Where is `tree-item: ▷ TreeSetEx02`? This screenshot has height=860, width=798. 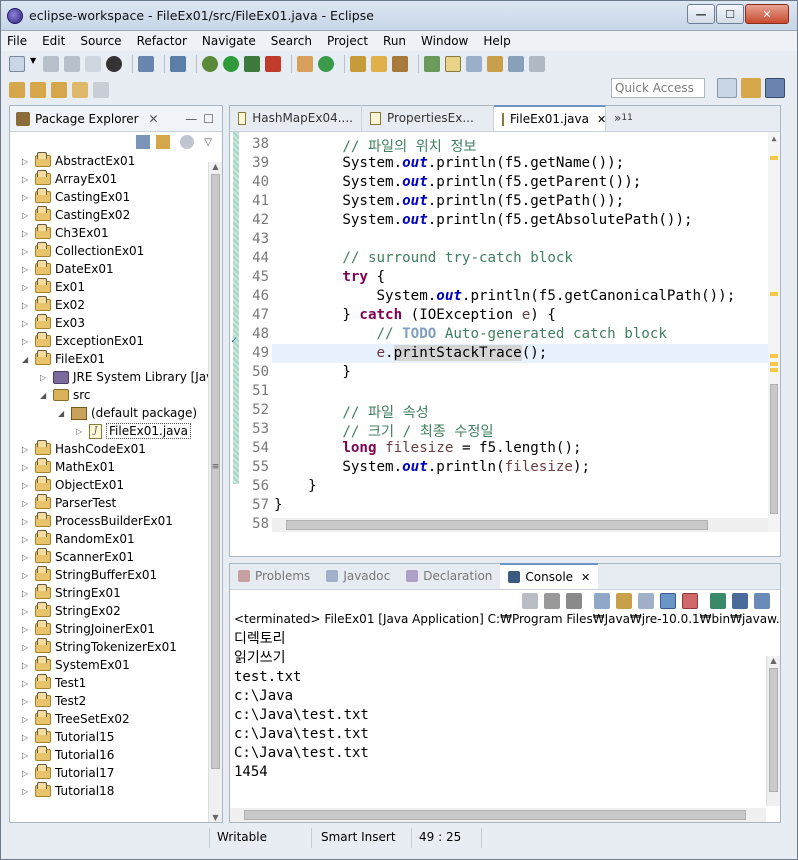 tree-item: ▷ TreeSetEx02 is located at coordinates (116, 719).